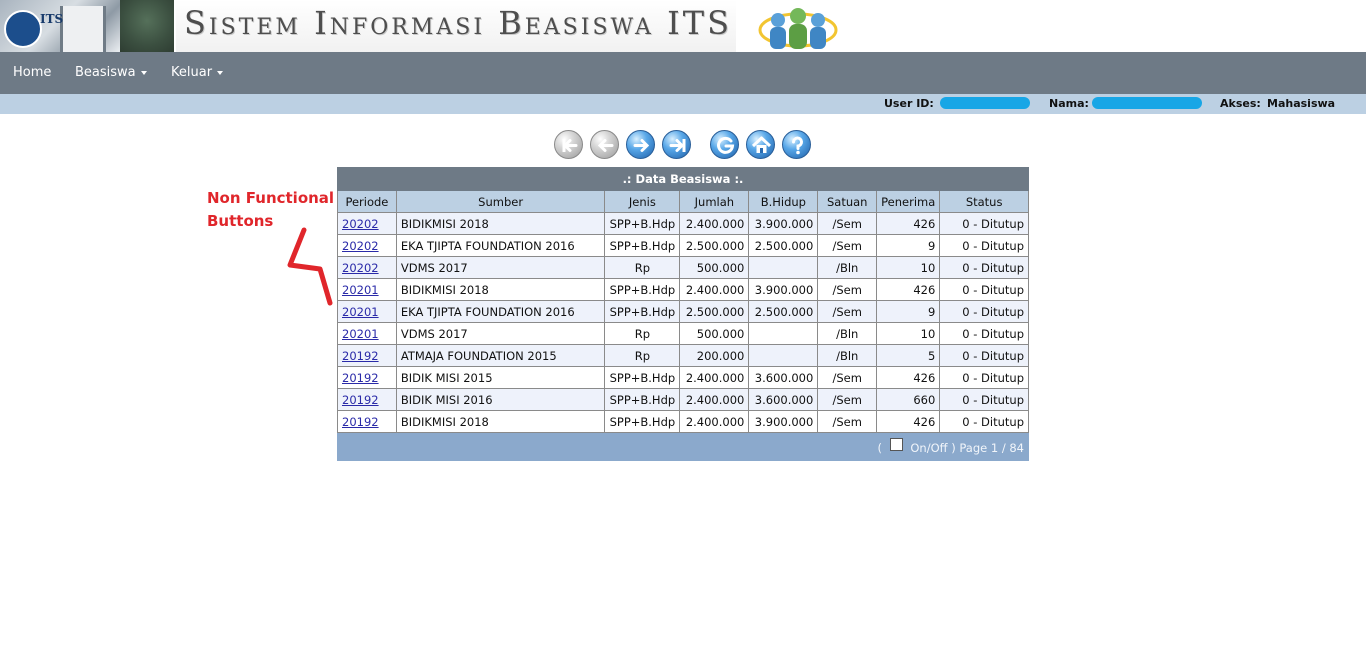  Describe the element at coordinates (929, 448) in the screenshot. I see `onoff-label: On/Off` at that location.